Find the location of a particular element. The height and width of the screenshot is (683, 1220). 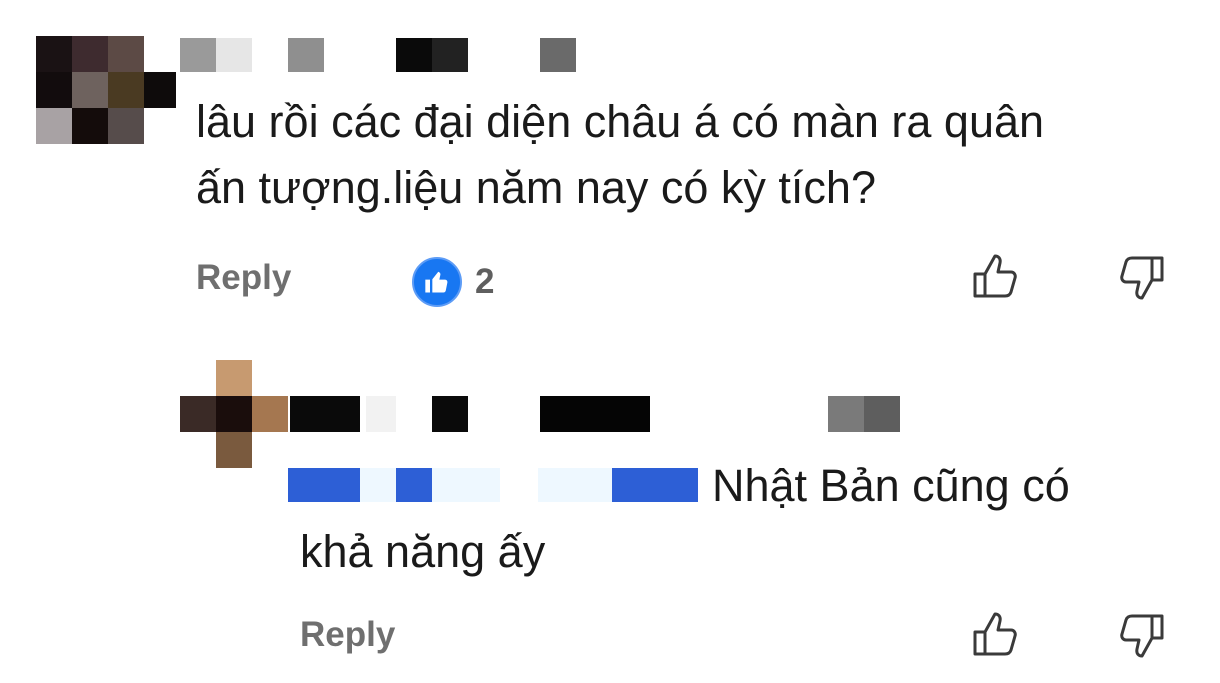

comment-text-line-2: ấn tượng.liệu năm nay có kỳ tích? is located at coordinates (536, 187).